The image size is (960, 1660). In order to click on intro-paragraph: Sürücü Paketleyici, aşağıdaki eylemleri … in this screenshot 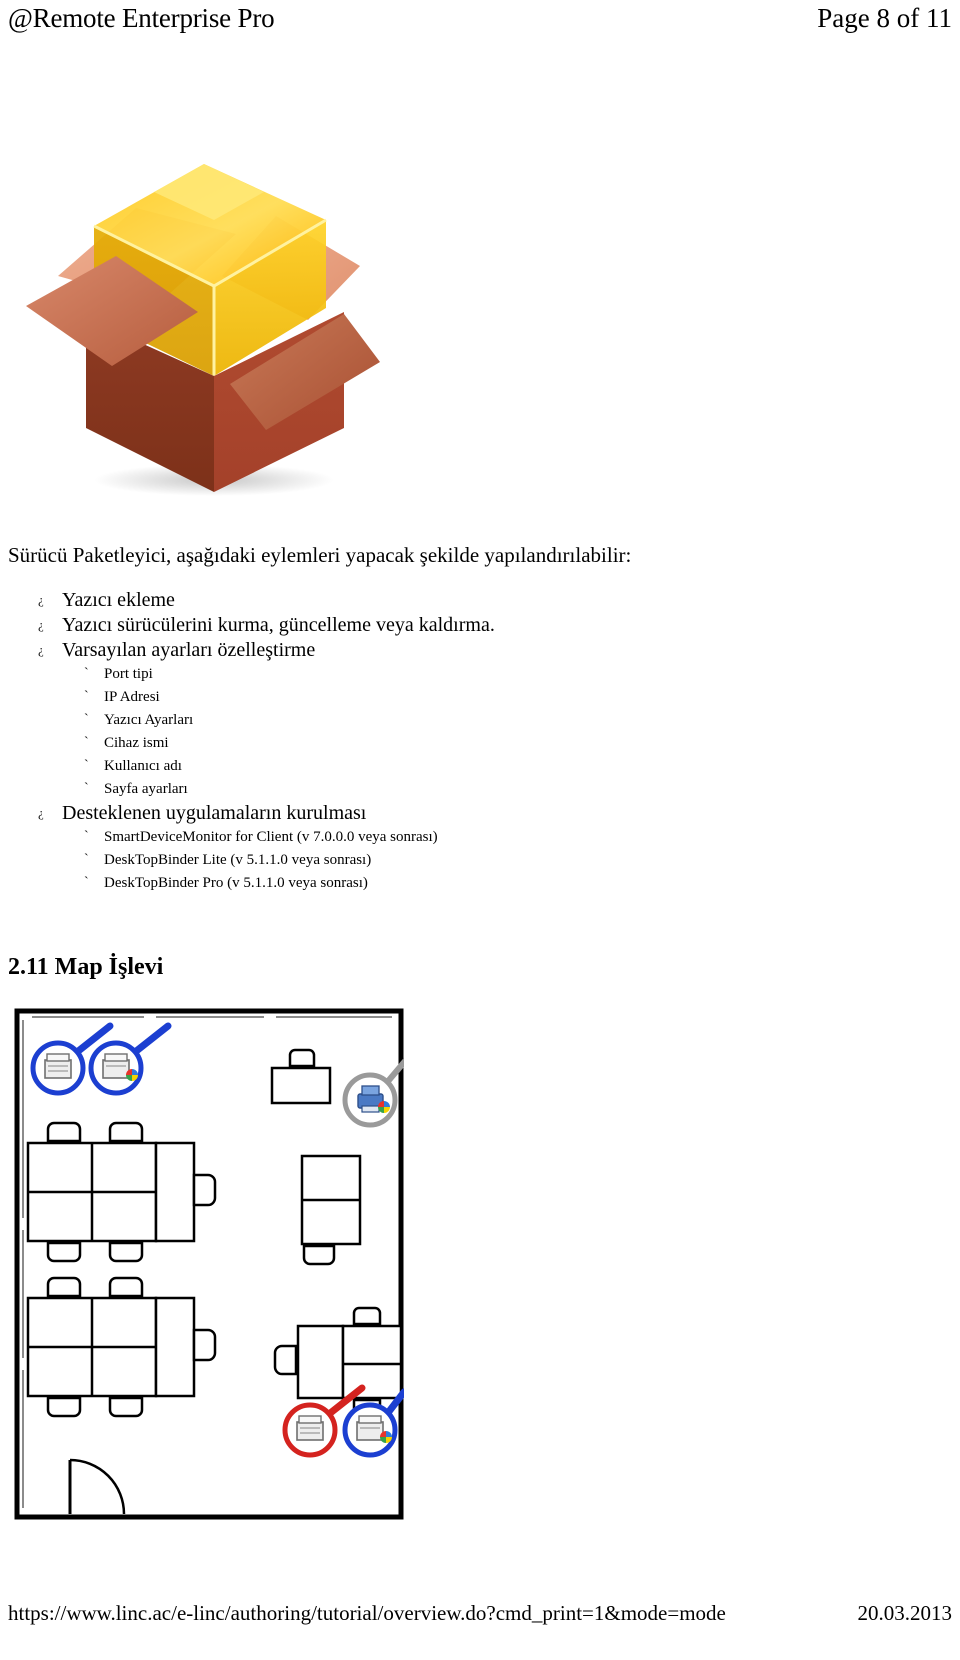, I will do `click(320, 555)`.